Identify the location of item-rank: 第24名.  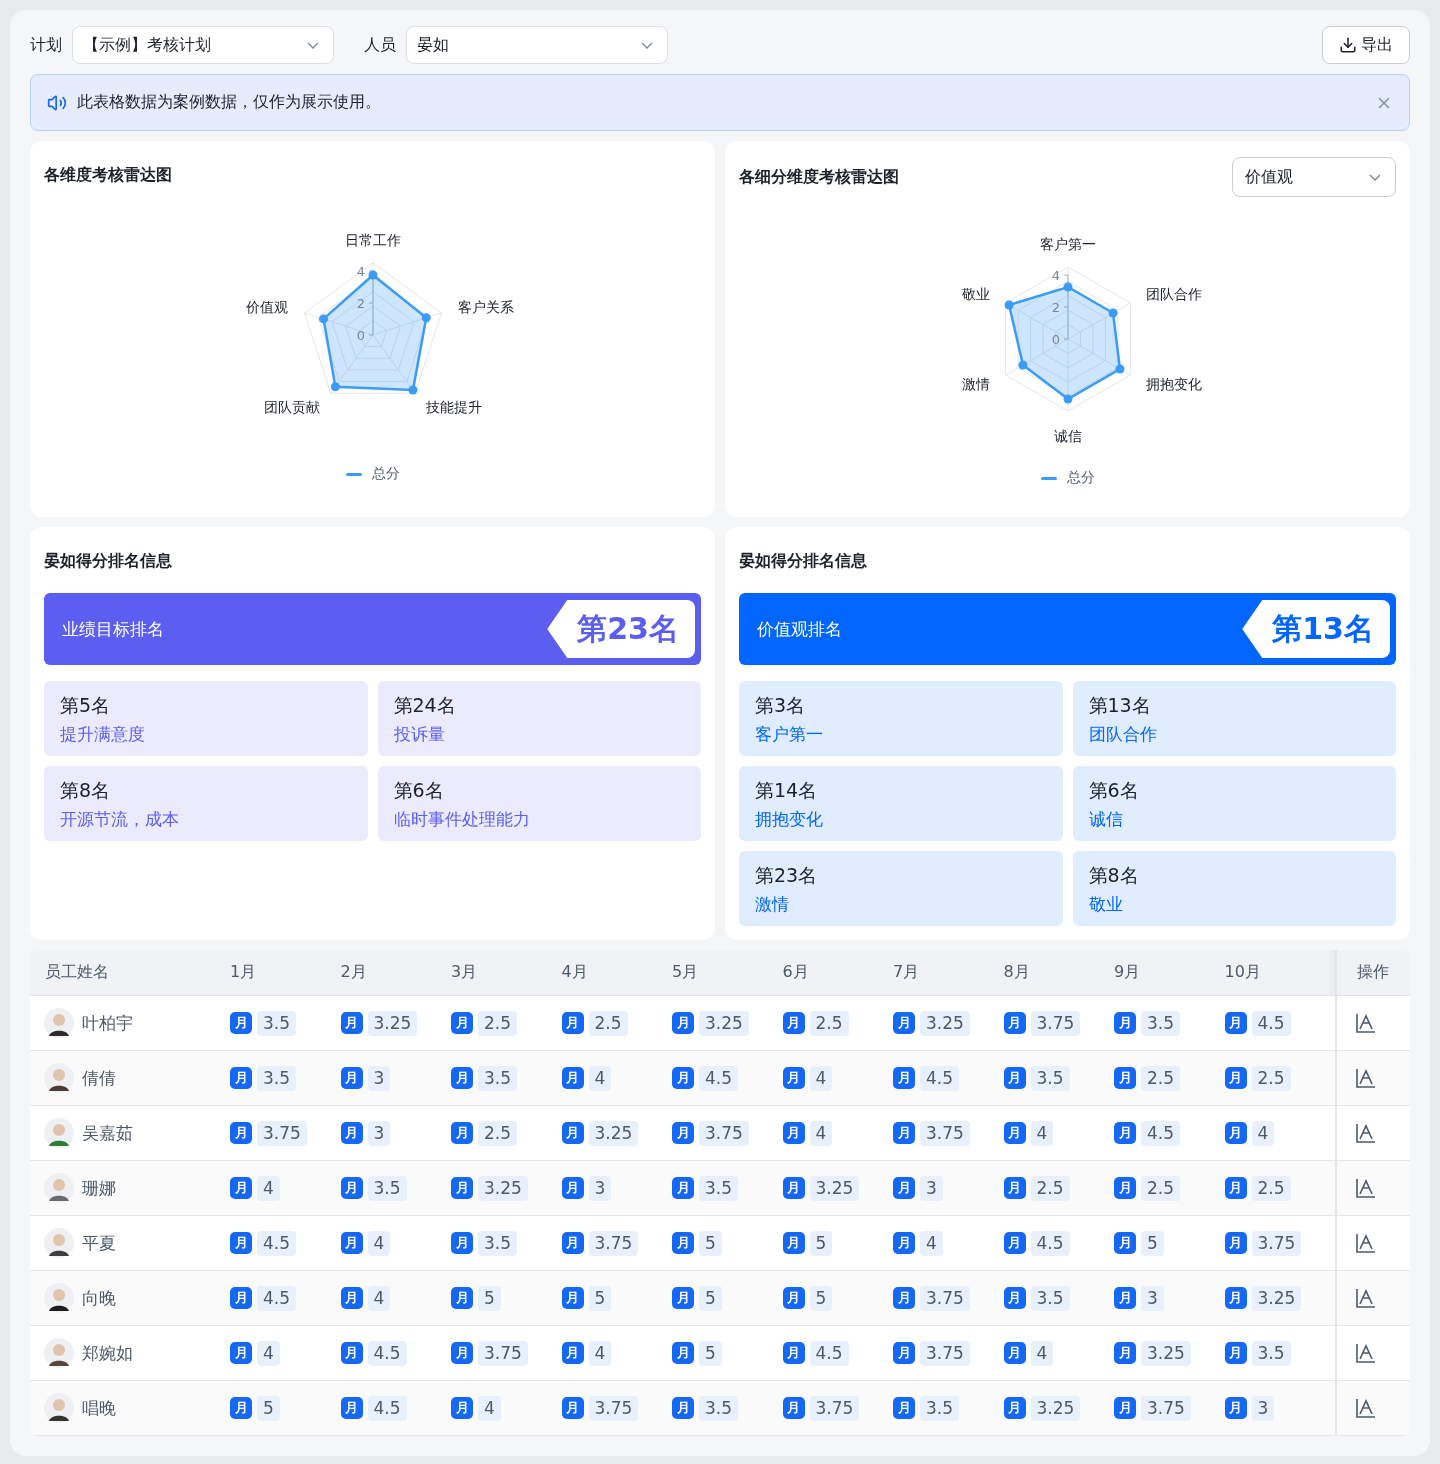
(425, 705).